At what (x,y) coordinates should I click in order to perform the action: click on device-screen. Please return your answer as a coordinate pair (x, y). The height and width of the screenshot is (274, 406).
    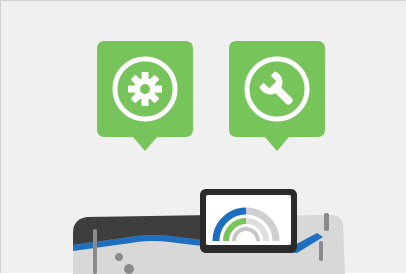
    Looking at the image, I should click on (248, 221).